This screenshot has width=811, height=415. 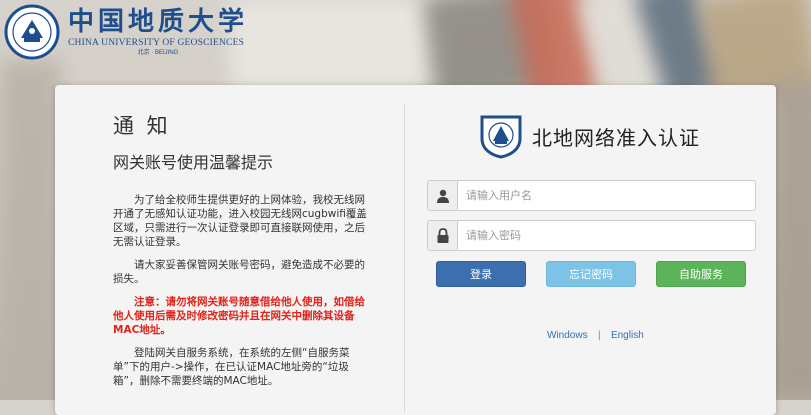 I want to click on password-field, so click(x=591, y=235).